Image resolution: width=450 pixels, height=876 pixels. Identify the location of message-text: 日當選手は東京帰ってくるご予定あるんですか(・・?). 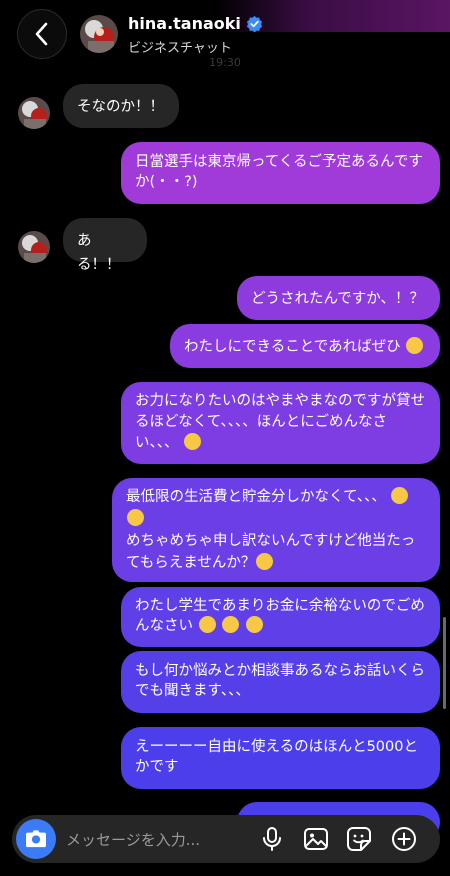
(279, 172).